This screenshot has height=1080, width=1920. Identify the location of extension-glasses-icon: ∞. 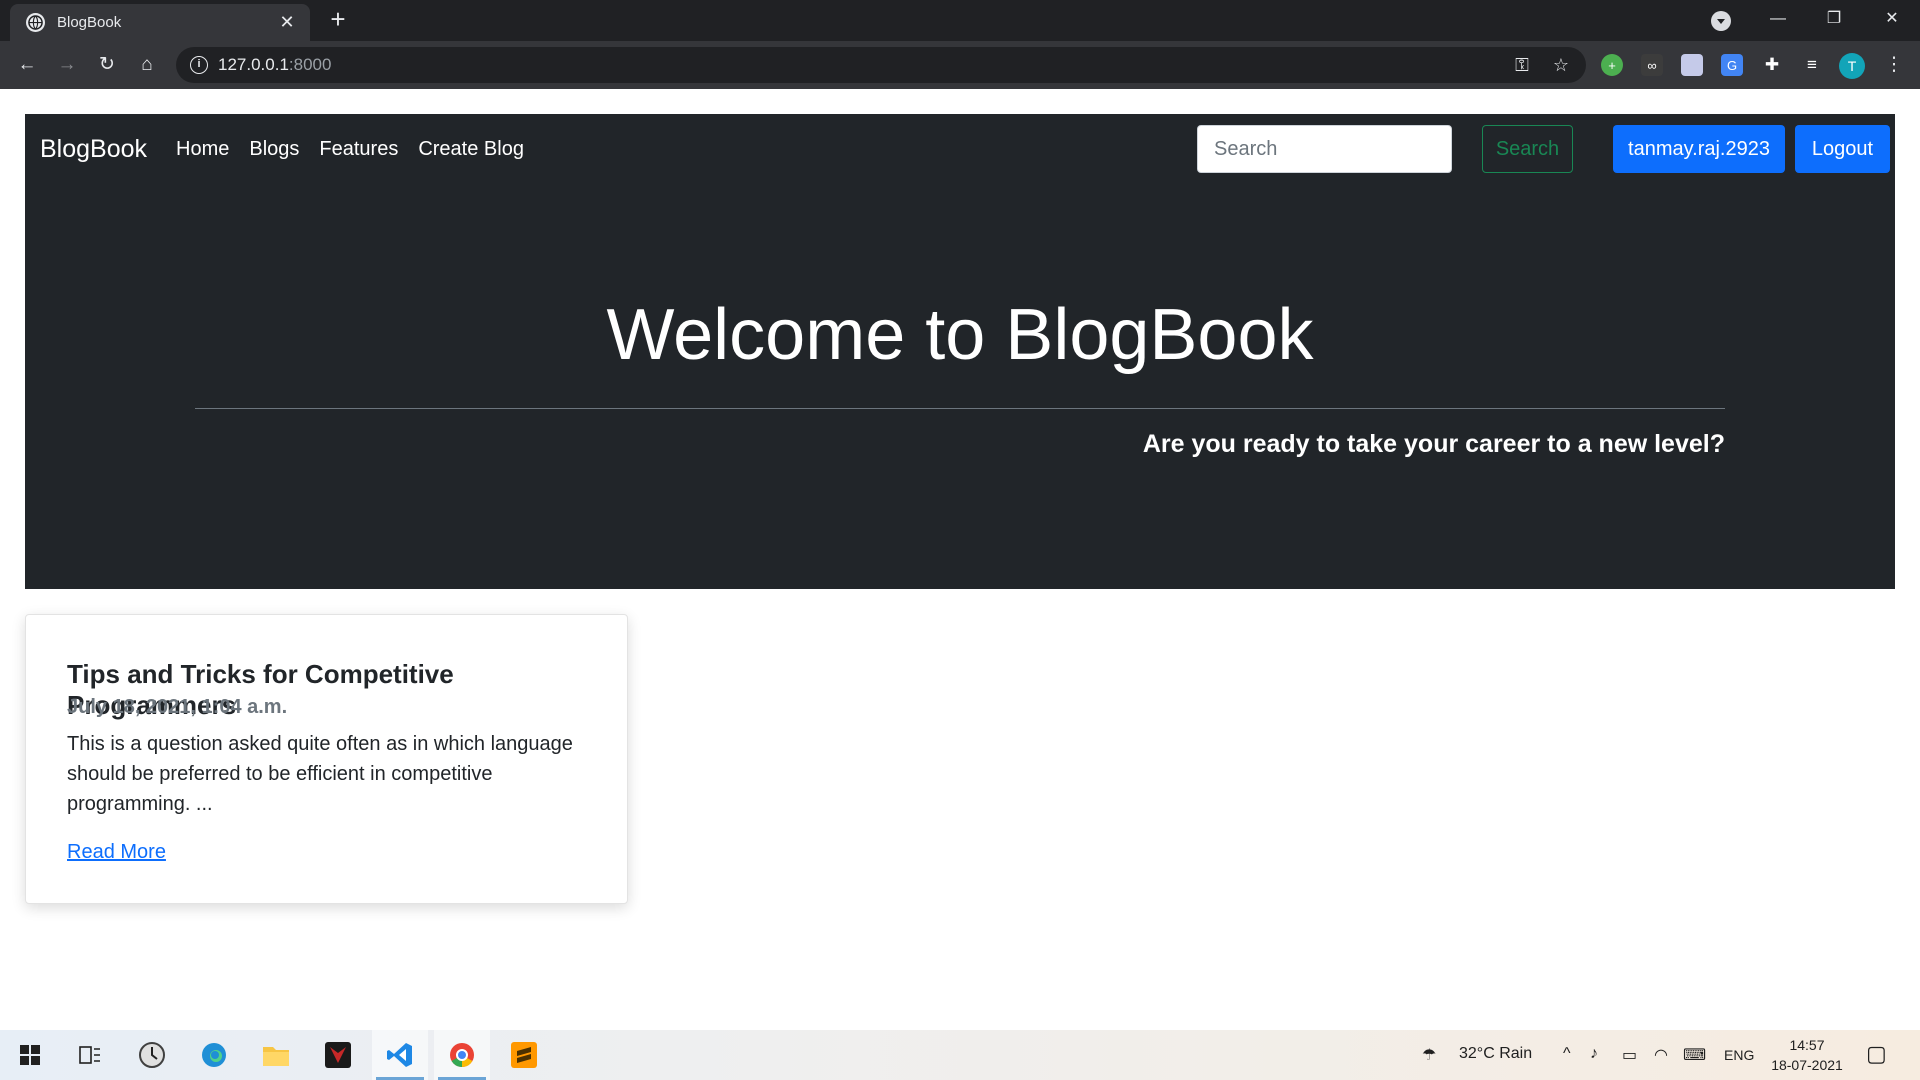
(1652, 65).